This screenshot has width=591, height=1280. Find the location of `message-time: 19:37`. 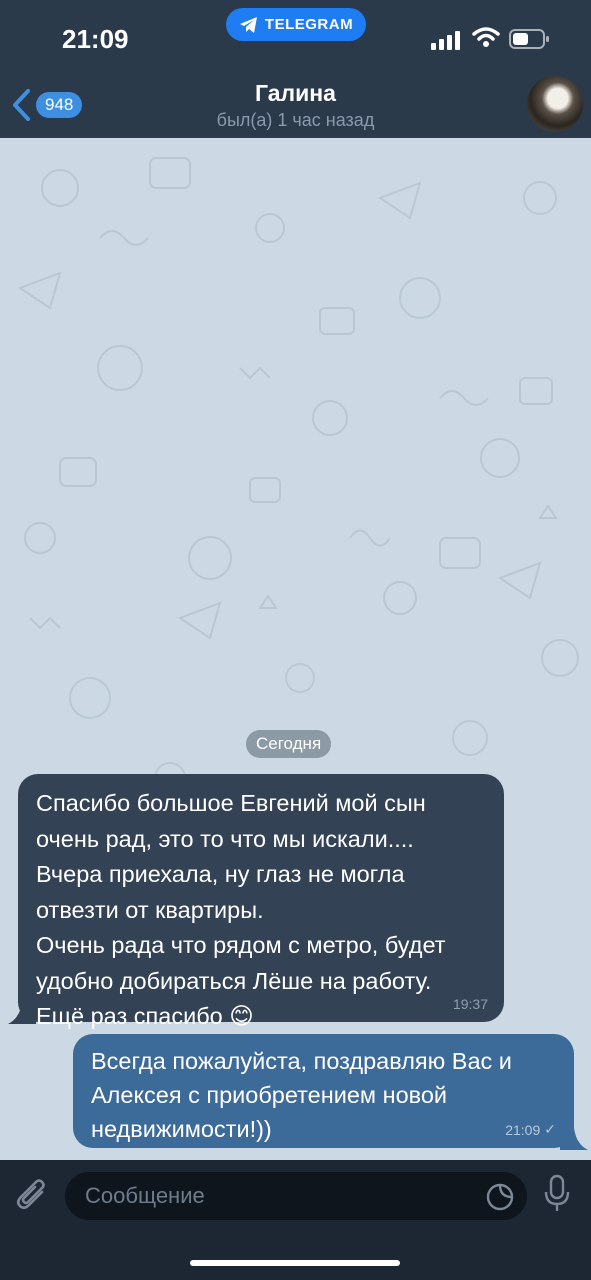

message-time: 19:37 is located at coordinates (470, 1004).